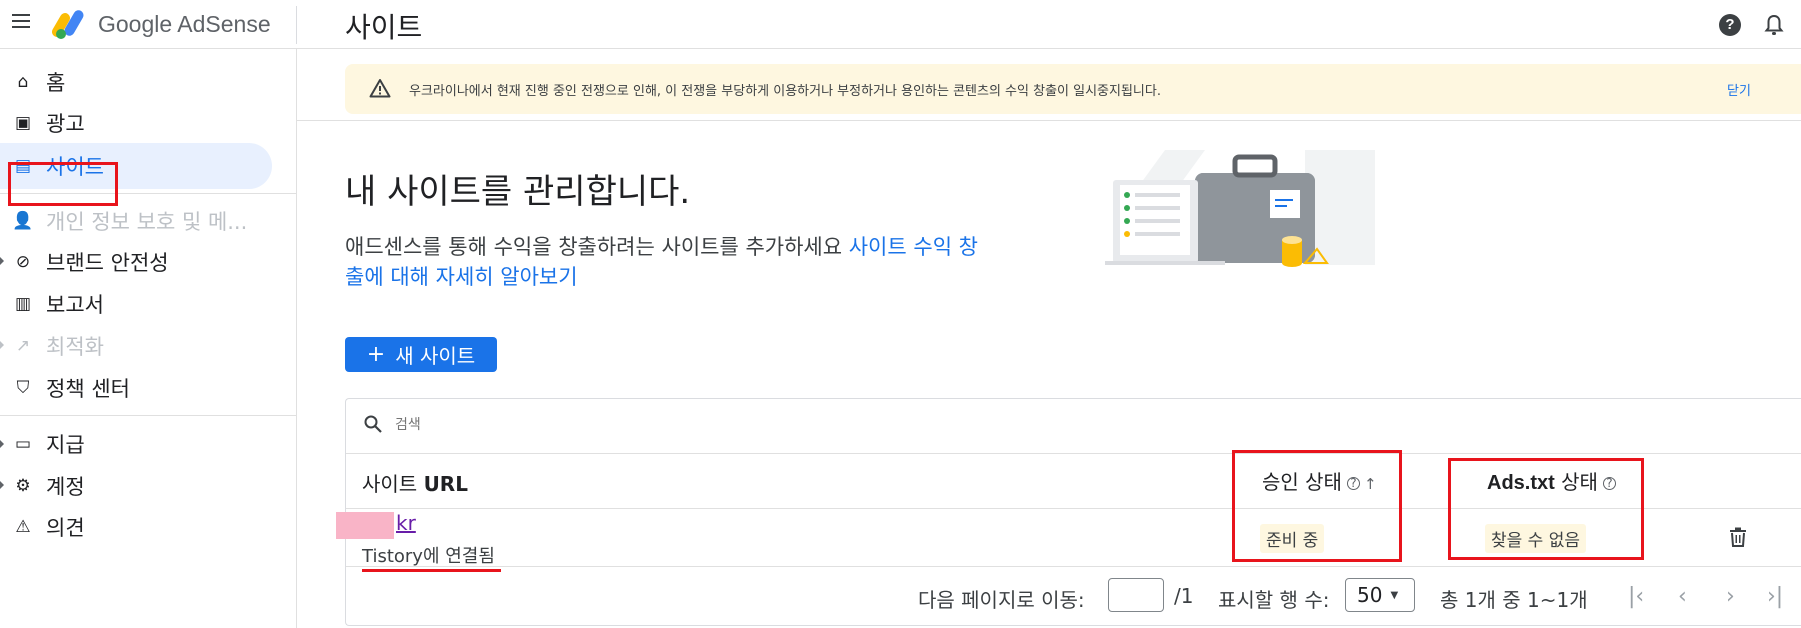  Describe the element at coordinates (75, 347) in the screenshot. I see `sidebar-item-label: 최적화` at that location.